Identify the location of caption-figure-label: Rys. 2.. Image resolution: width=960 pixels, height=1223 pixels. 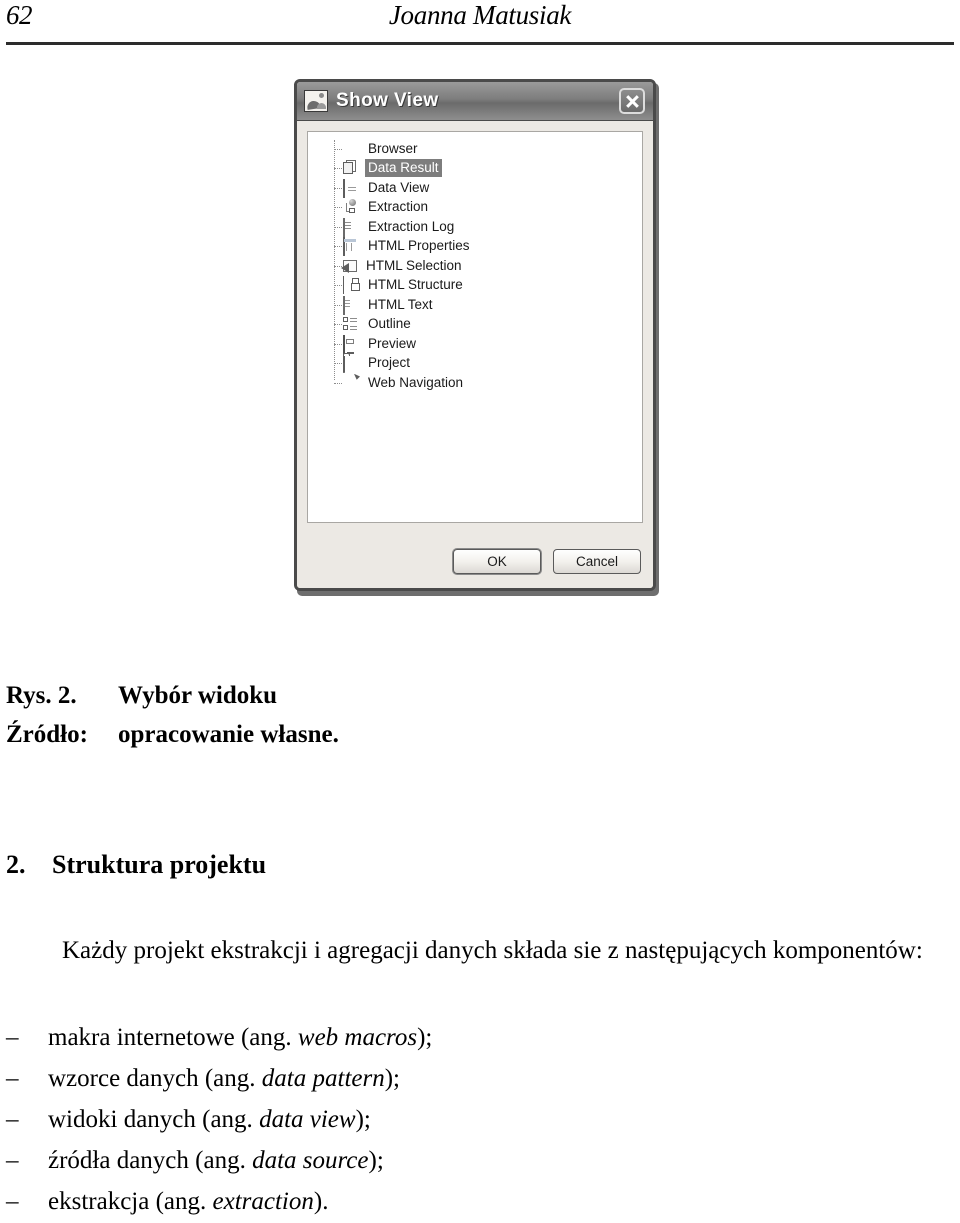
(41, 695).